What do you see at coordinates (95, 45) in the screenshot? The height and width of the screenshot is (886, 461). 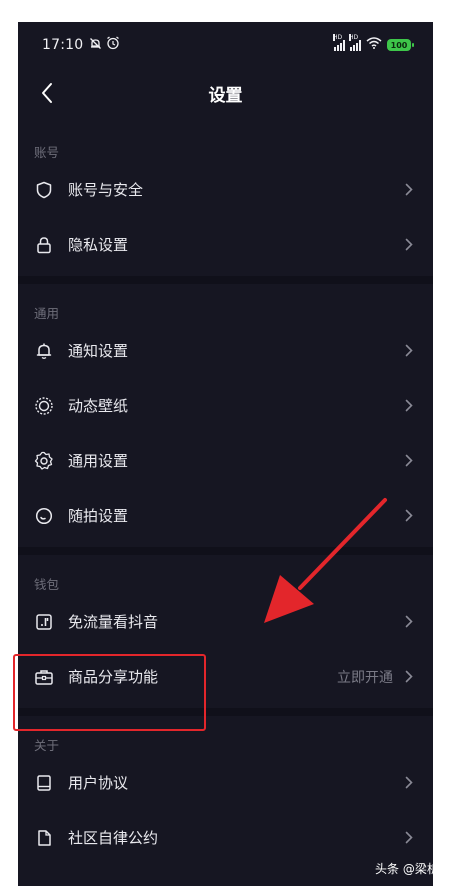 I see `mute-icon` at bounding box center [95, 45].